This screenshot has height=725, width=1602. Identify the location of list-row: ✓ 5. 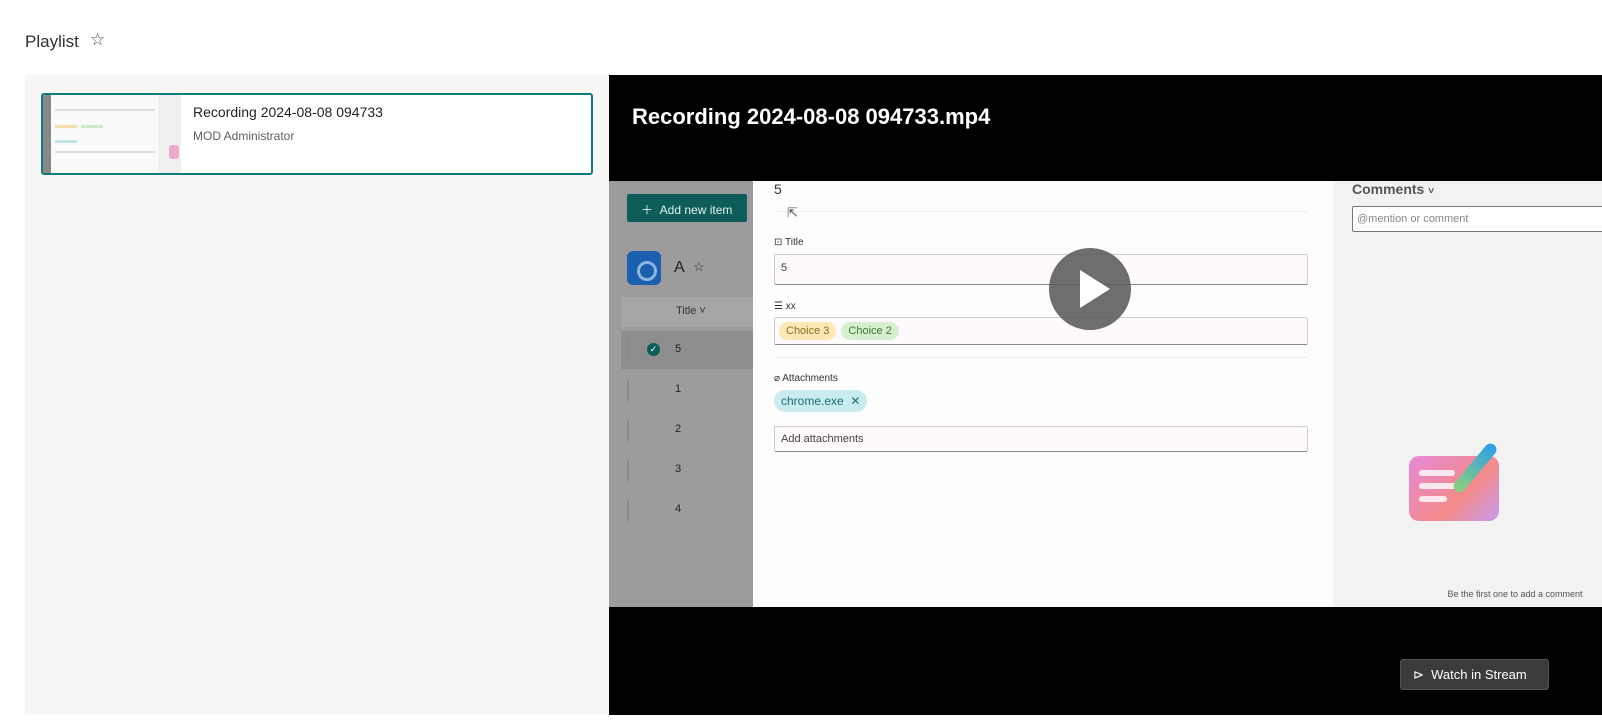
(687, 350).